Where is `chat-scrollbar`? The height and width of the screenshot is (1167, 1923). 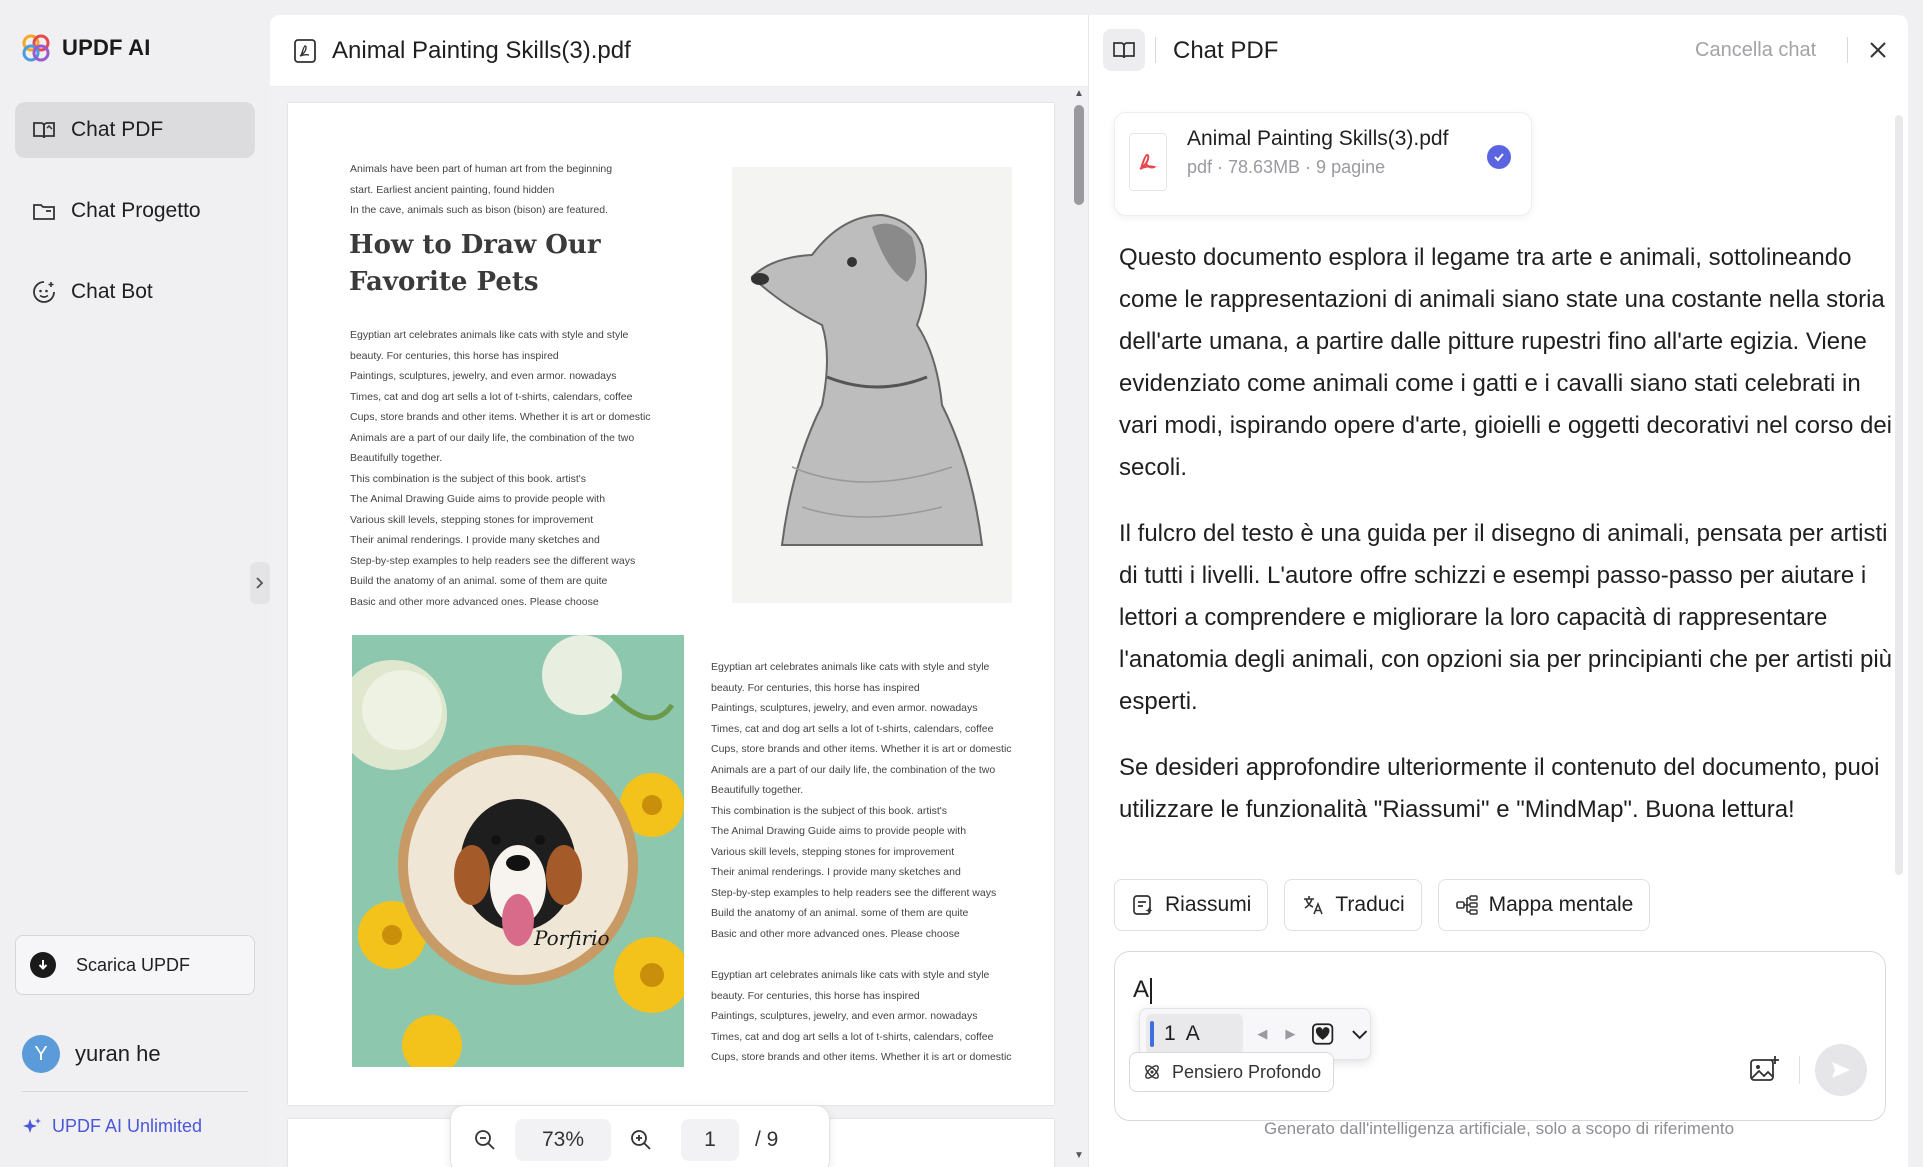 chat-scrollbar is located at coordinates (1899, 495).